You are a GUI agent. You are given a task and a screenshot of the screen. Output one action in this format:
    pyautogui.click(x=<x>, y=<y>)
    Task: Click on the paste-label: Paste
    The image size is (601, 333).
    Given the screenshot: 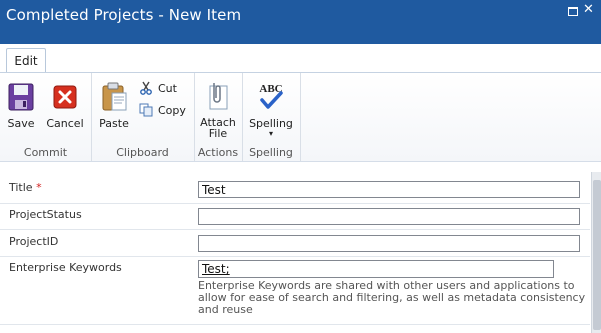 What is the action you would take?
    pyautogui.click(x=114, y=123)
    